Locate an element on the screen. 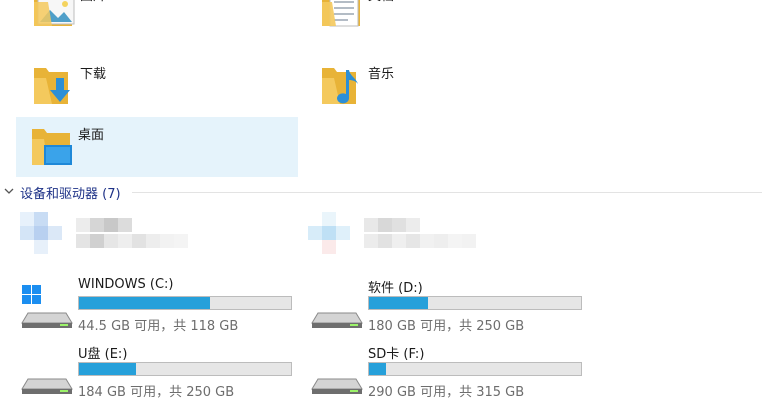  devices-section-header: 设备和驱动器 (7) is located at coordinates (385, 192).